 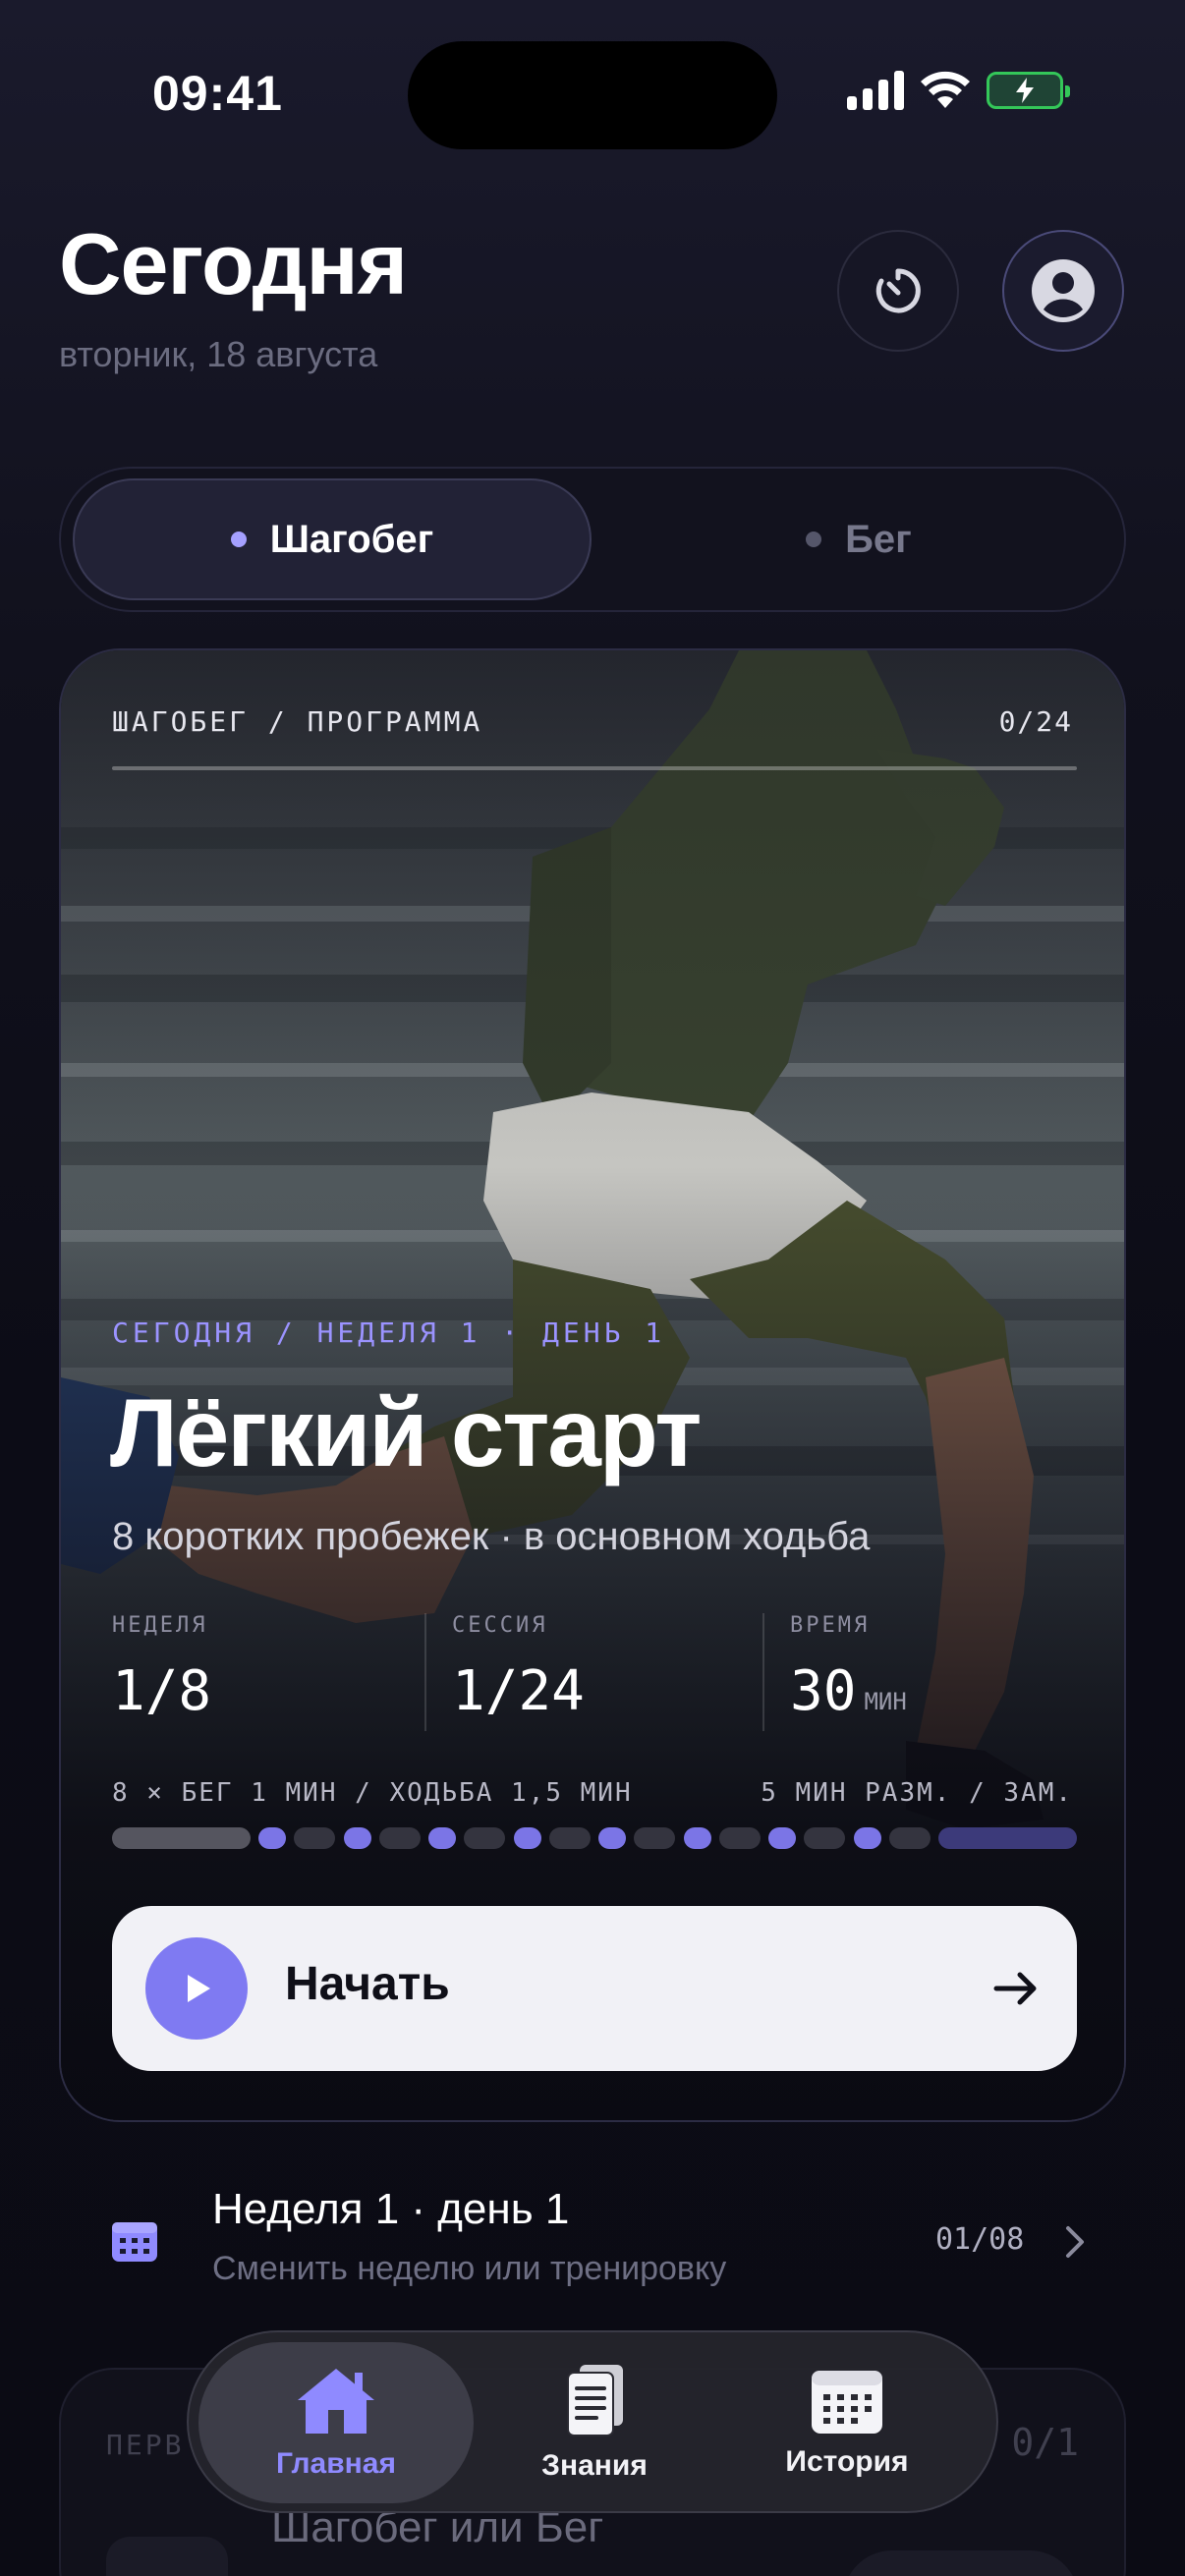 I want to click on tab-label: История, so click(x=847, y=2461).